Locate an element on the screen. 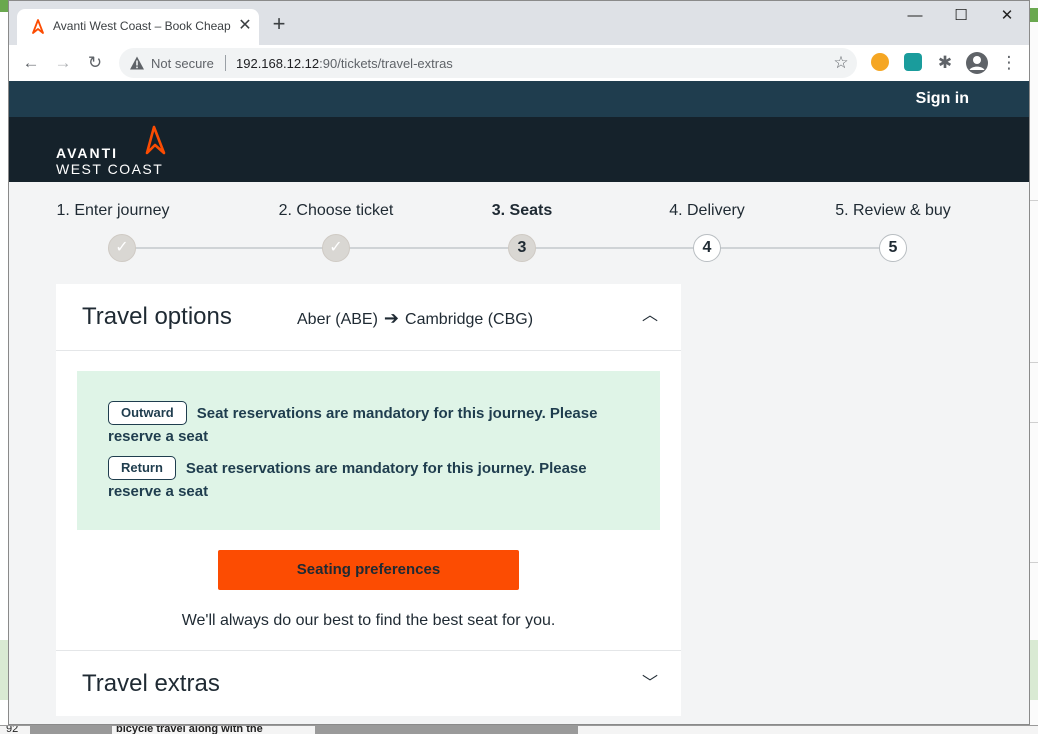 The image size is (1038, 734). minimize-icon: — is located at coordinates (915, 17).